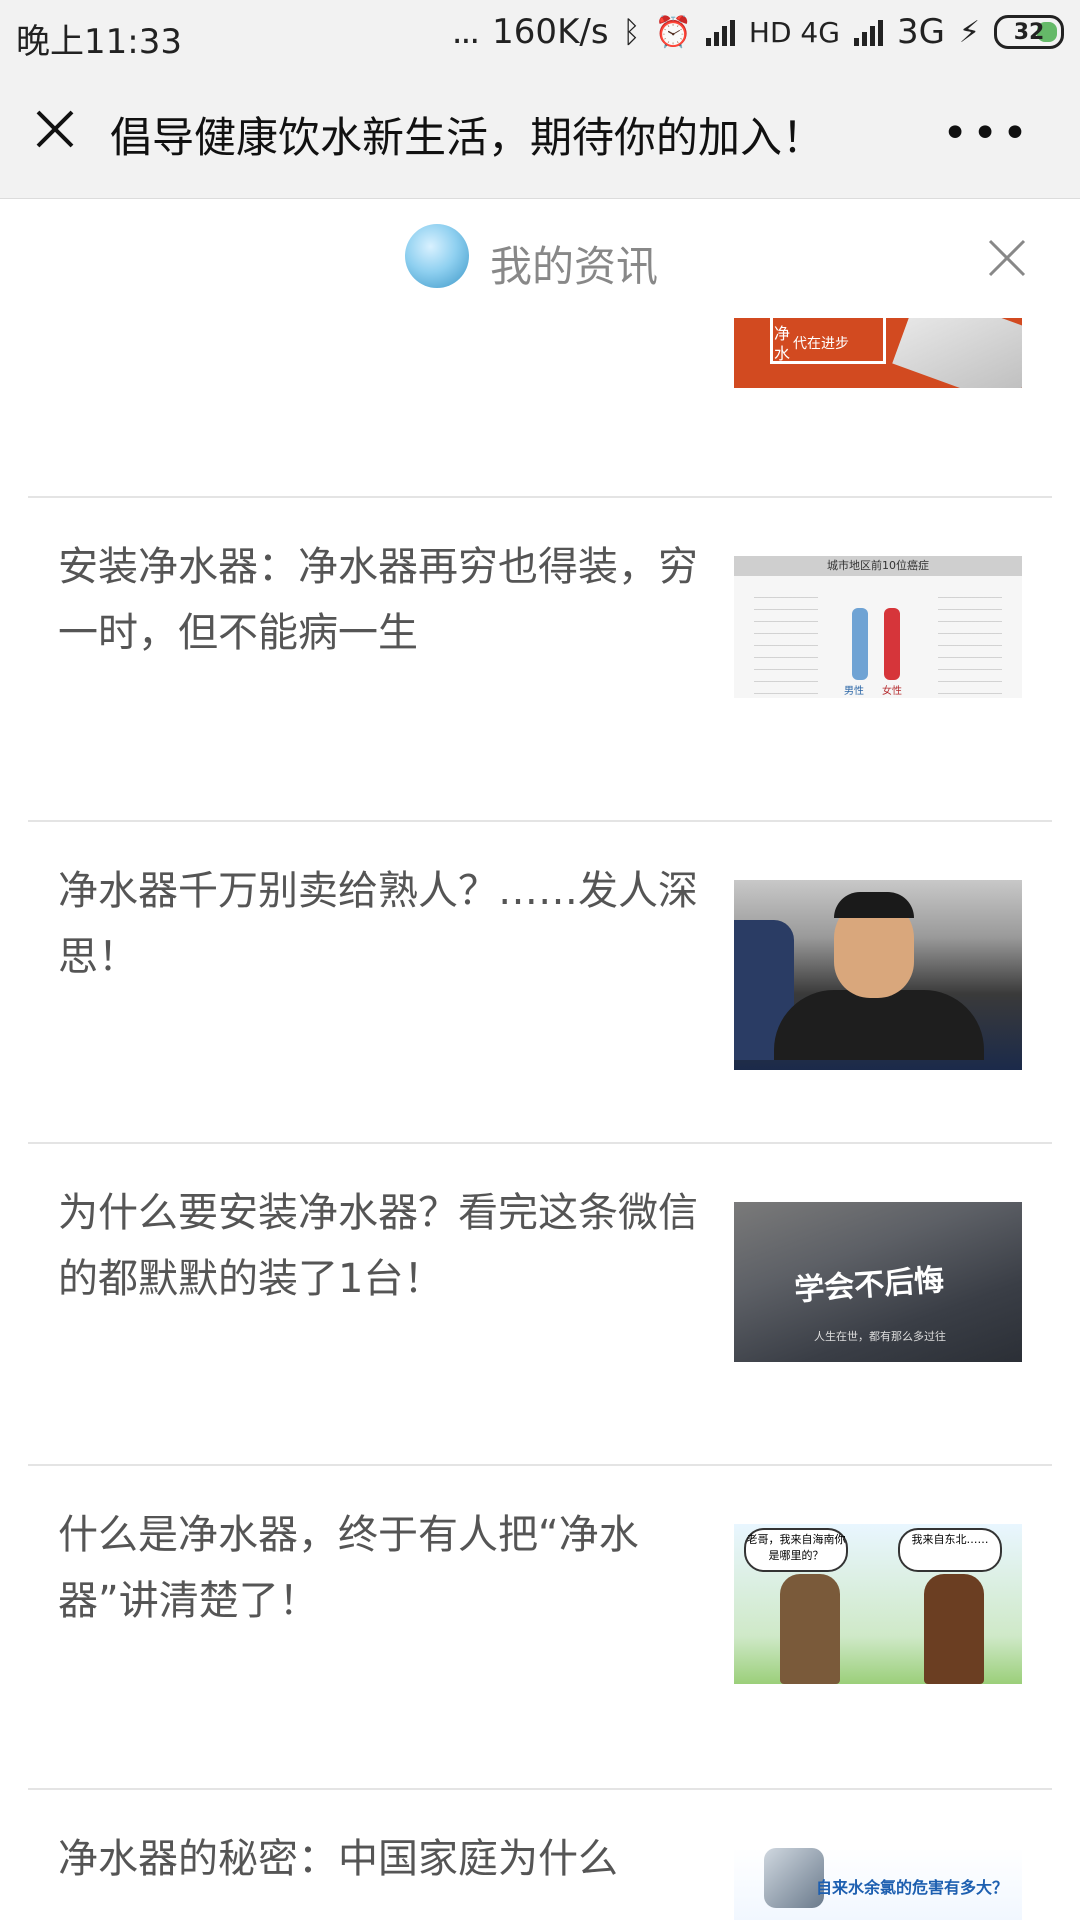 This screenshot has width=1080, height=1920. I want to click on thumb-caption: 学会不后悔, so click(869, 1285).